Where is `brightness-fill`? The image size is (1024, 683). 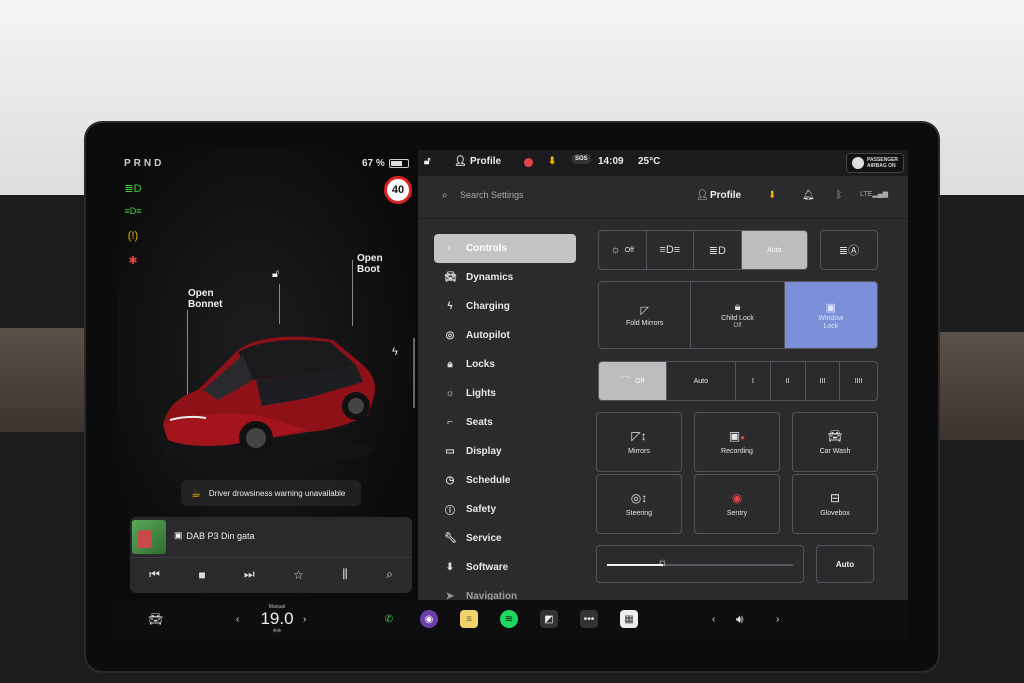
brightness-fill is located at coordinates (635, 565).